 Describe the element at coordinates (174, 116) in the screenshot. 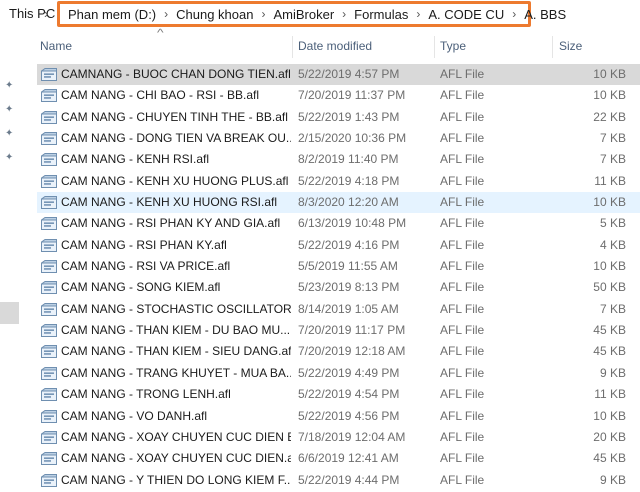

I see `file-name: CAM NANG - CHUYEN TINH THE - BB.afl` at that location.